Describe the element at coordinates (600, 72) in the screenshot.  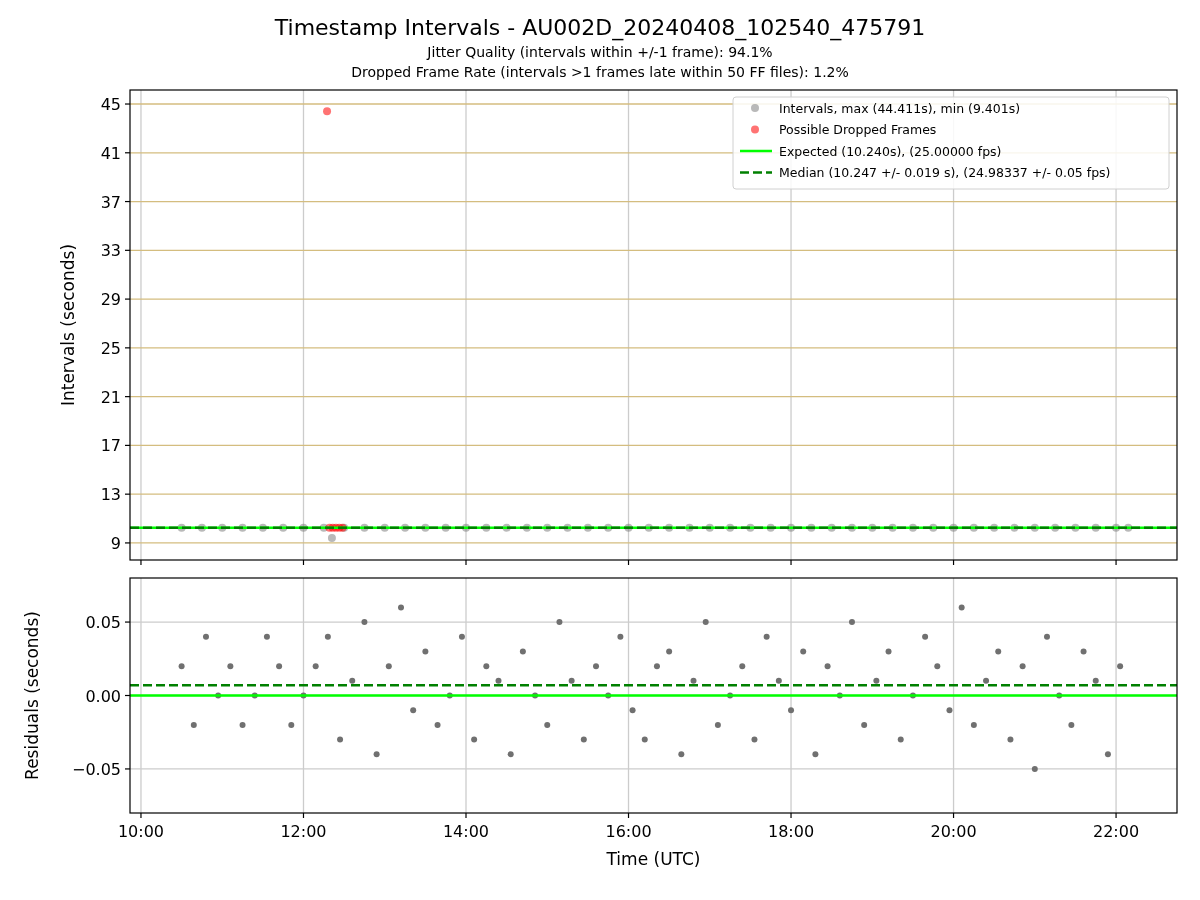
I see `figure-subtitle: Dropped Frame Rate (intervals >1 frames late within 50 FF files): 1.2%` at that location.